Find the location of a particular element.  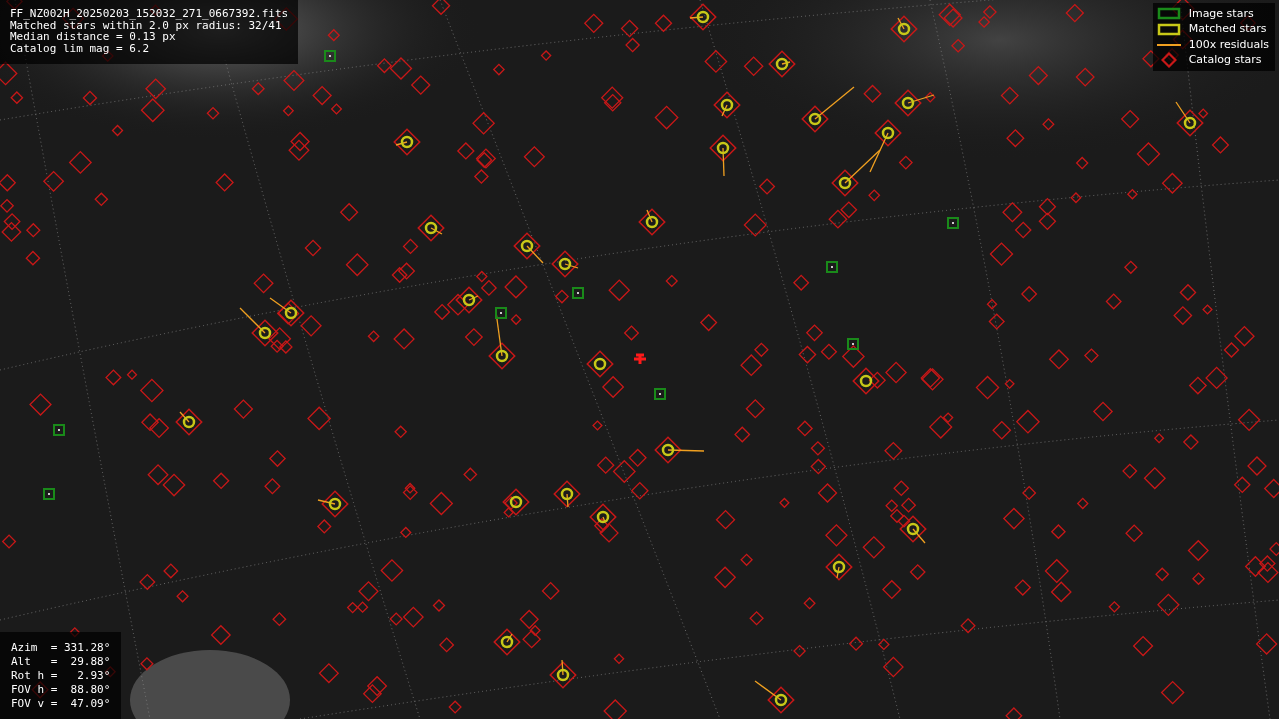

info-line: Azim = 331.28° is located at coordinates (61, 648).